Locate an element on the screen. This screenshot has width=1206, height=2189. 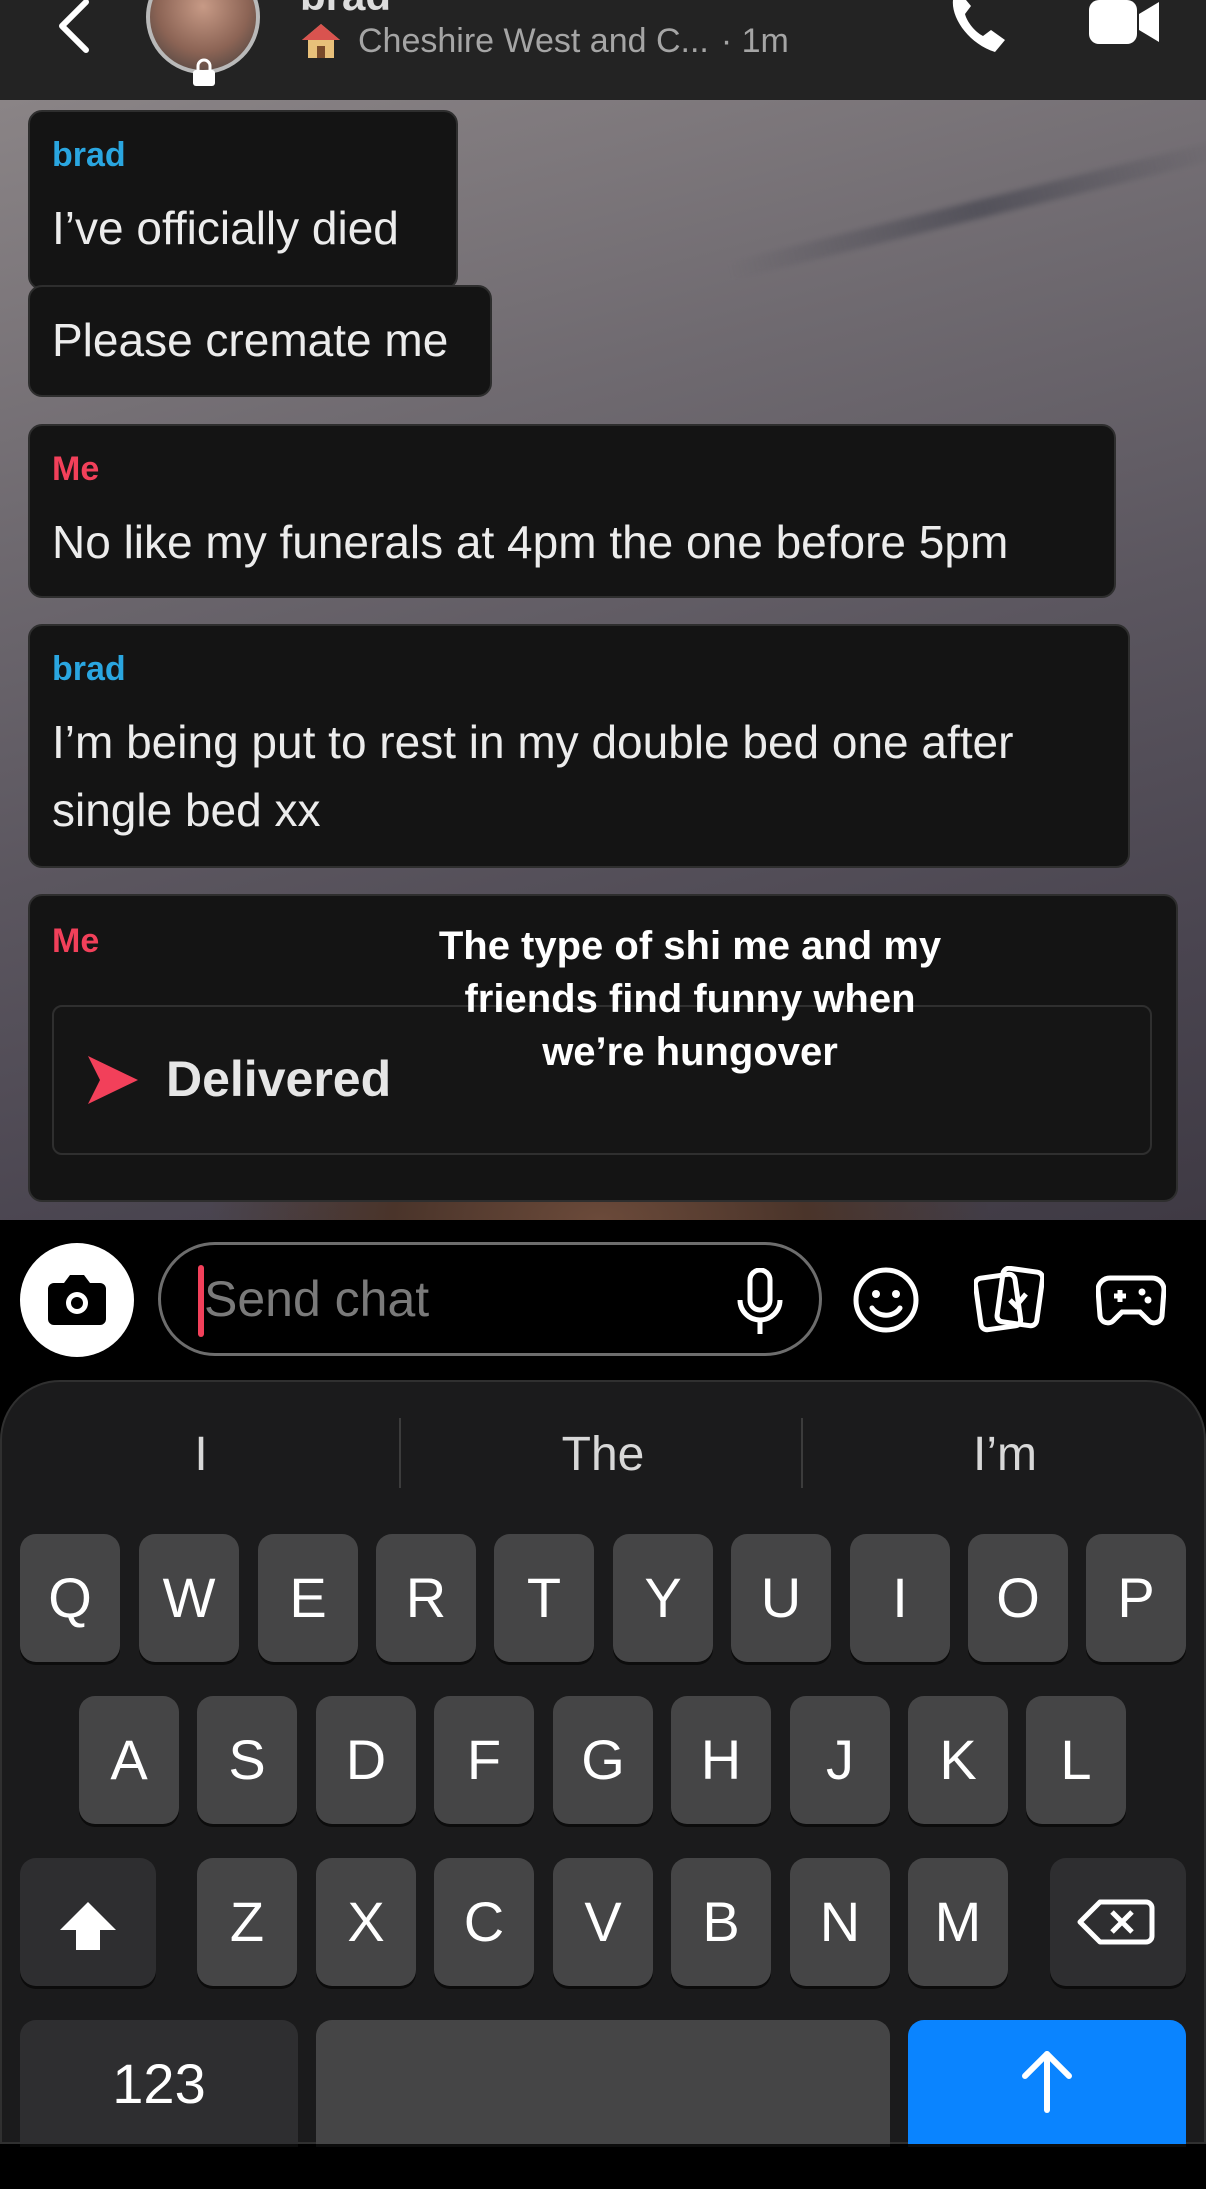
suggestion-1: I is located at coordinates (201, 1455).